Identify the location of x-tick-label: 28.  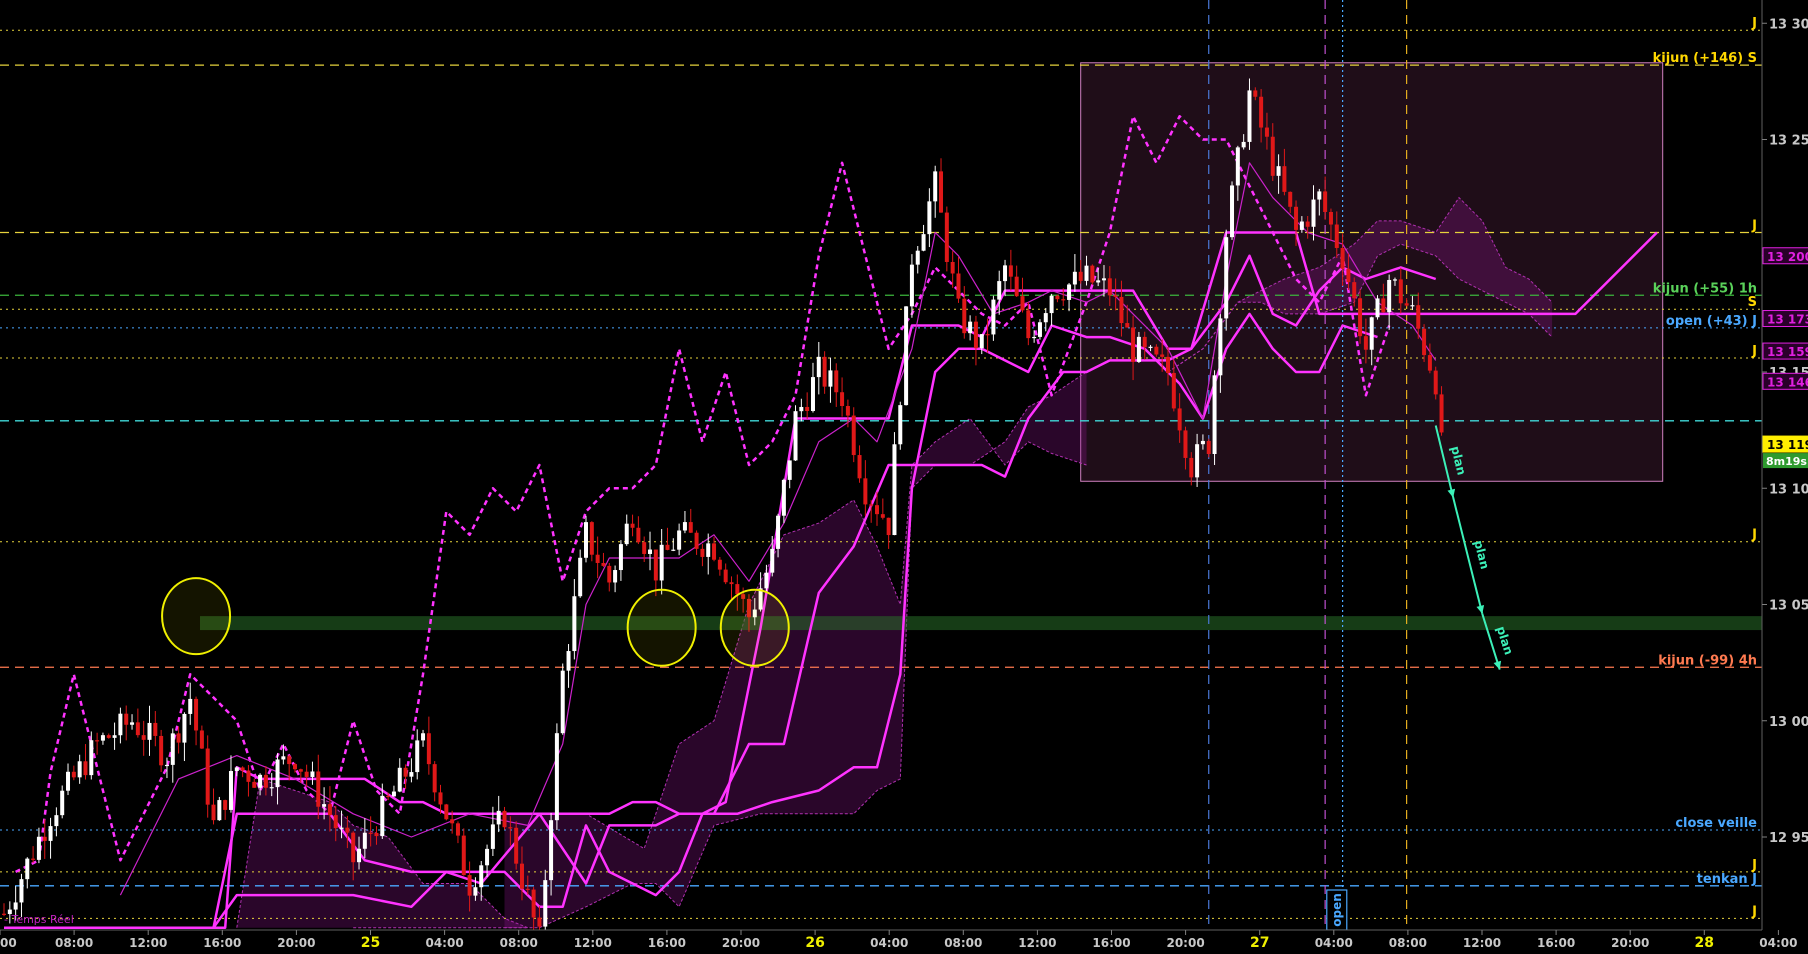
(1704, 943).